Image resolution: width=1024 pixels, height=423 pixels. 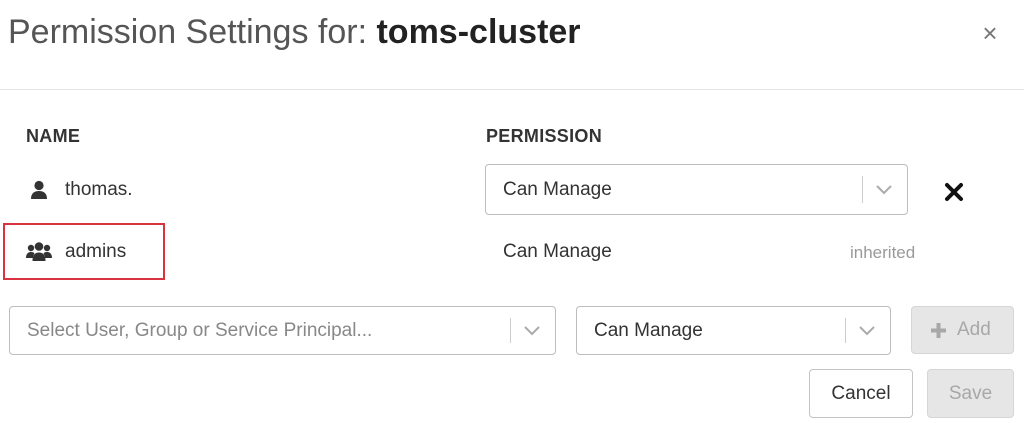 I want to click on close-icon, so click(x=954, y=192).